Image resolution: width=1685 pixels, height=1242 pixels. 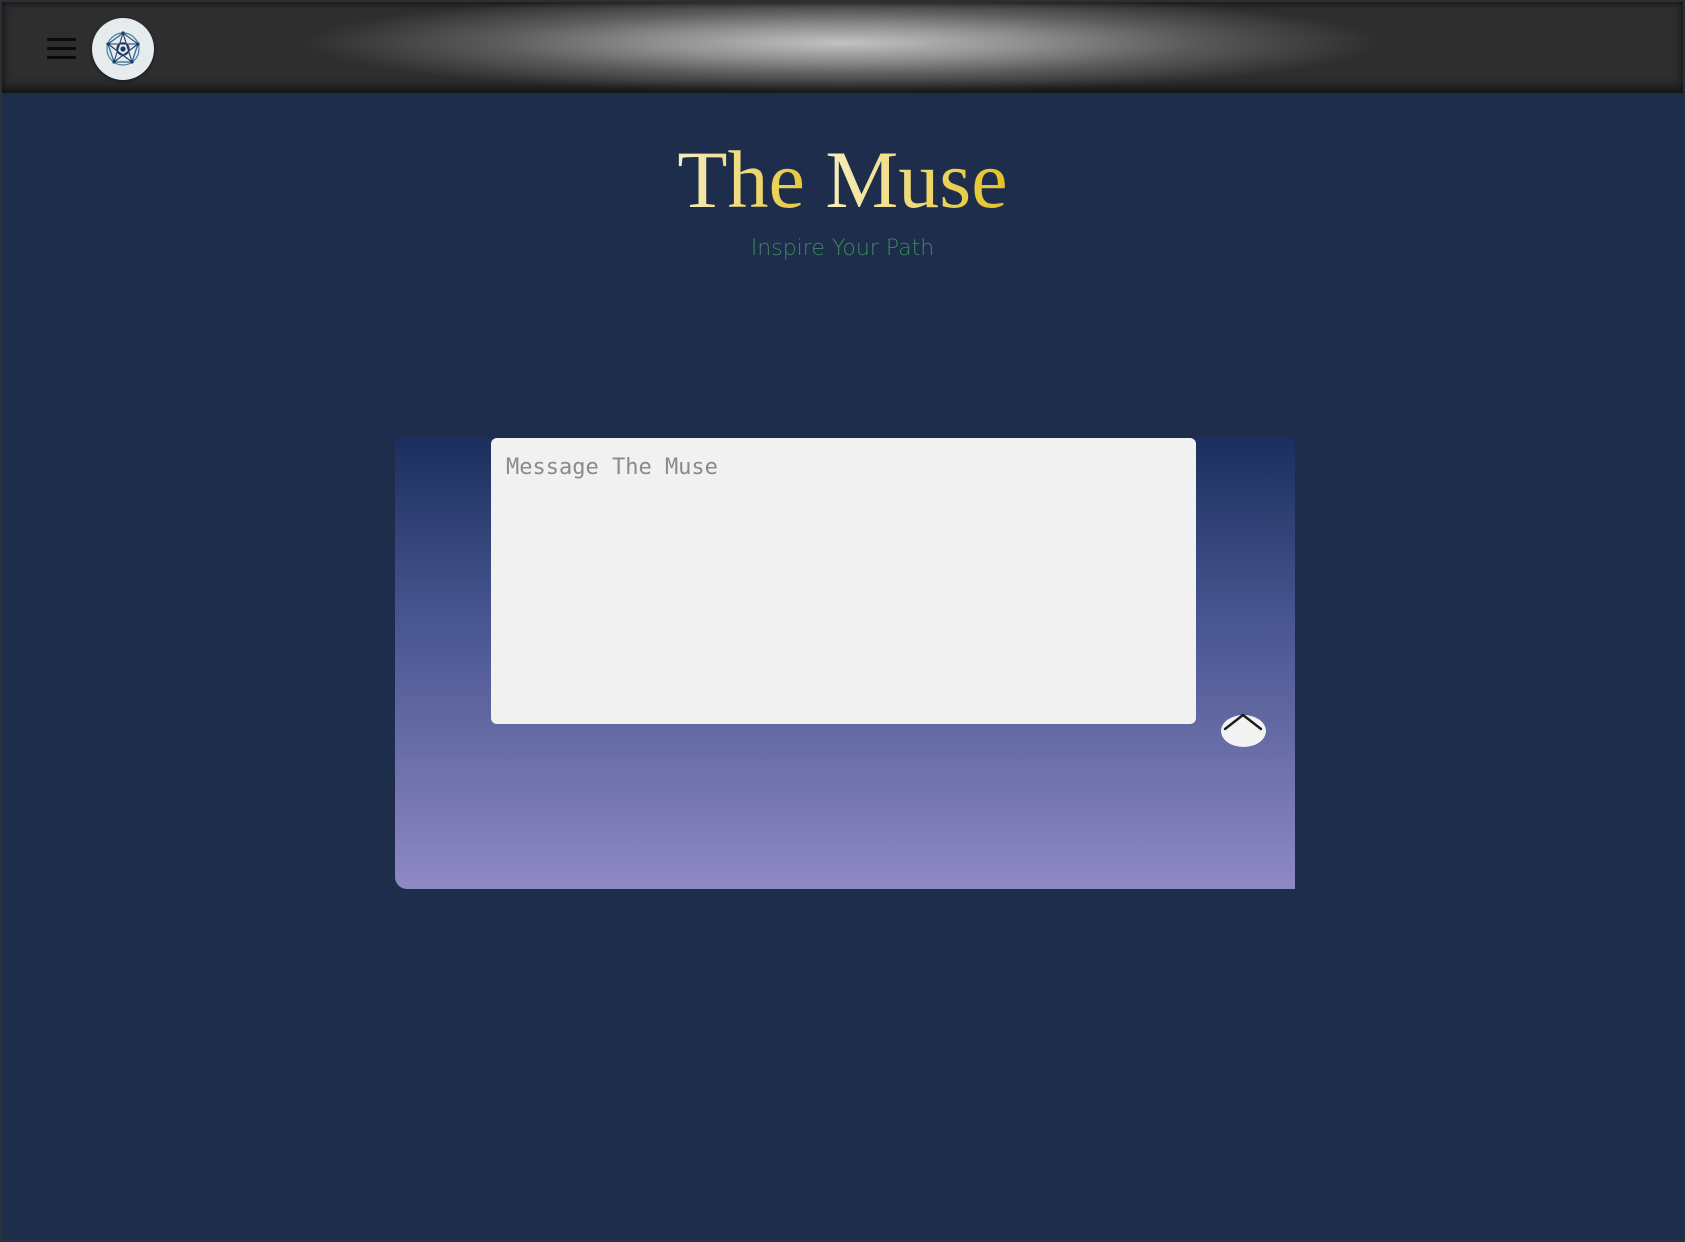 What do you see at coordinates (916, 179) in the screenshot?
I see `page-title-part-2: Muse` at bounding box center [916, 179].